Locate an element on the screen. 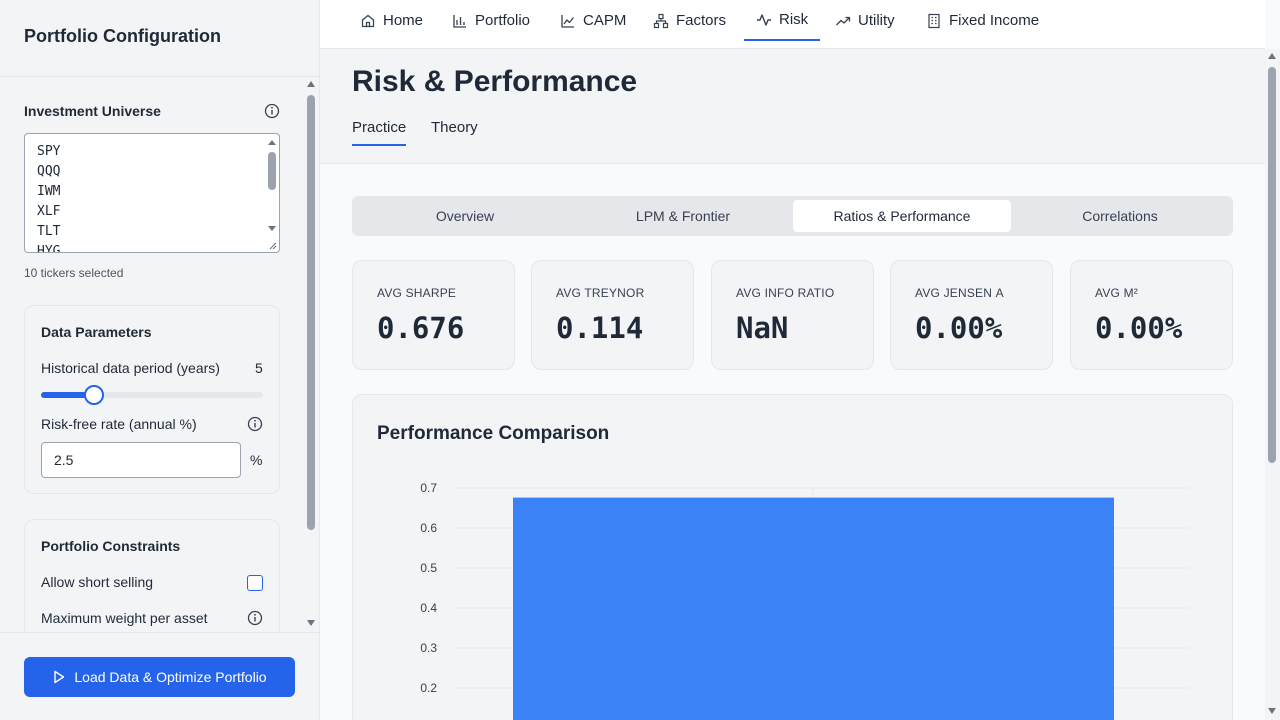 Image resolution: width=1280 pixels, height=720 pixels. ticker-line: HYG is located at coordinates (49, 248).